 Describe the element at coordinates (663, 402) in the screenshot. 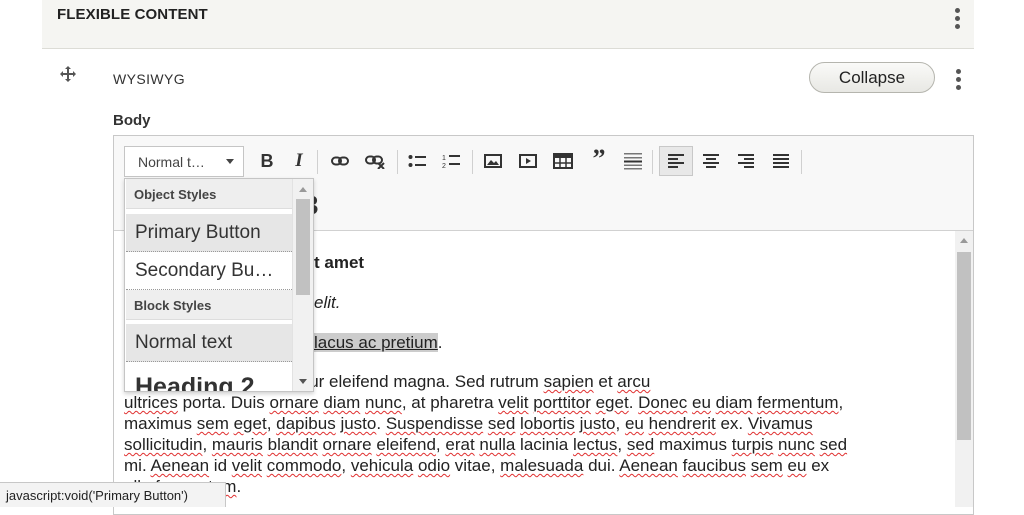

I see `misspelled-word: Donec` at that location.